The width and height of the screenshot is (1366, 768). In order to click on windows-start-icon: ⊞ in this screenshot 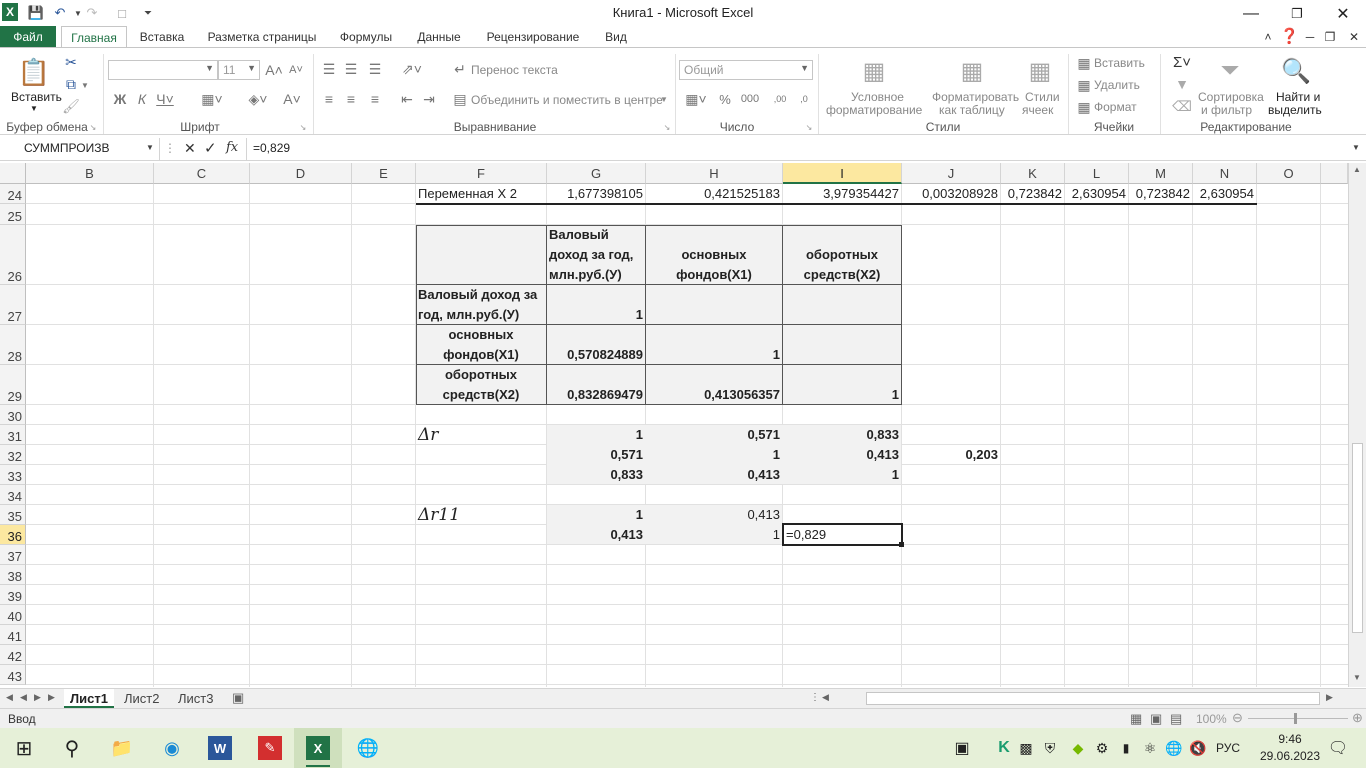, I will do `click(24, 748)`.